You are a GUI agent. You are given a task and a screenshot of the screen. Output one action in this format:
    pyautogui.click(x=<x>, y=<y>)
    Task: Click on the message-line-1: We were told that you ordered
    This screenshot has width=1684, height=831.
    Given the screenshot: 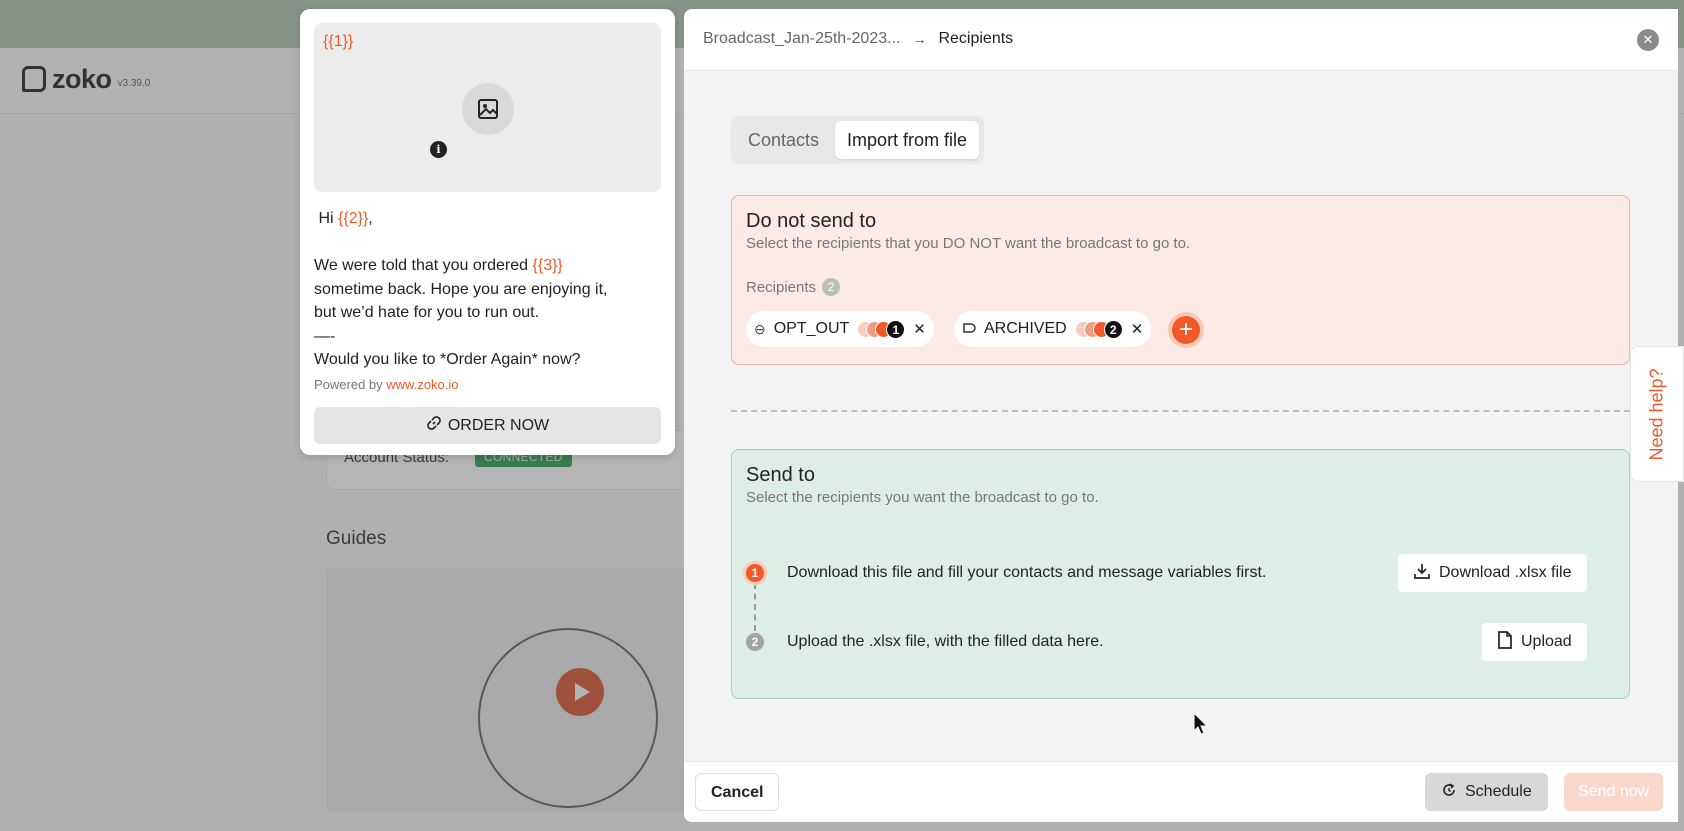 What is the action you would take?
    pyautogui.click(x=423, y=265)
    